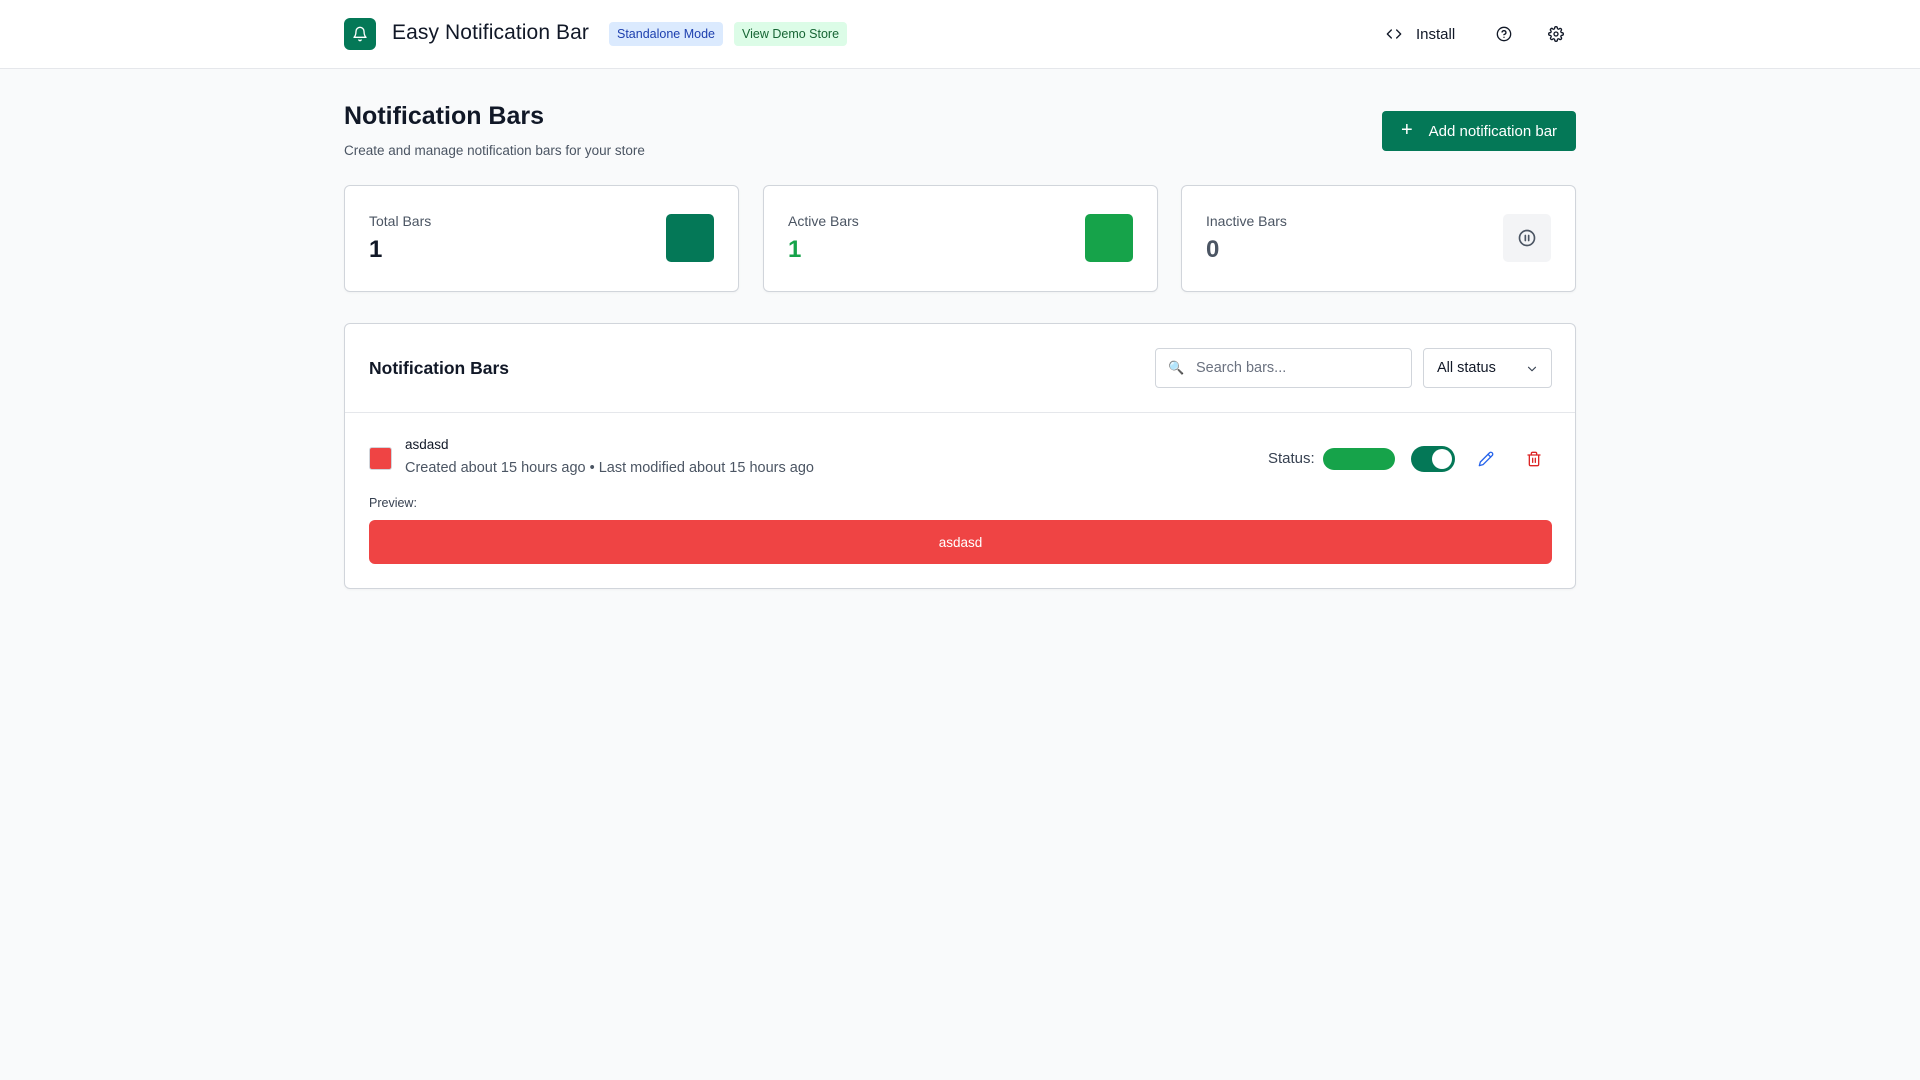 This screenshot has width=1920, height=1080. Describe the element at coordinates (1394, 34) in the screenshot. I see `code-icon` at that location.